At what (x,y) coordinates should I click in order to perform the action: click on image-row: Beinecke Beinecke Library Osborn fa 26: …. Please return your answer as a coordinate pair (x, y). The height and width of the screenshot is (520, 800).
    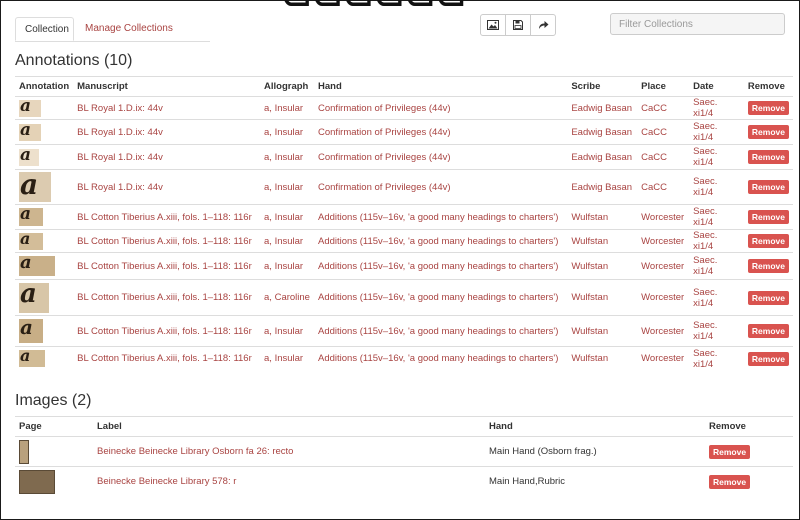
    Looking at the image, I should click on (404, 451).